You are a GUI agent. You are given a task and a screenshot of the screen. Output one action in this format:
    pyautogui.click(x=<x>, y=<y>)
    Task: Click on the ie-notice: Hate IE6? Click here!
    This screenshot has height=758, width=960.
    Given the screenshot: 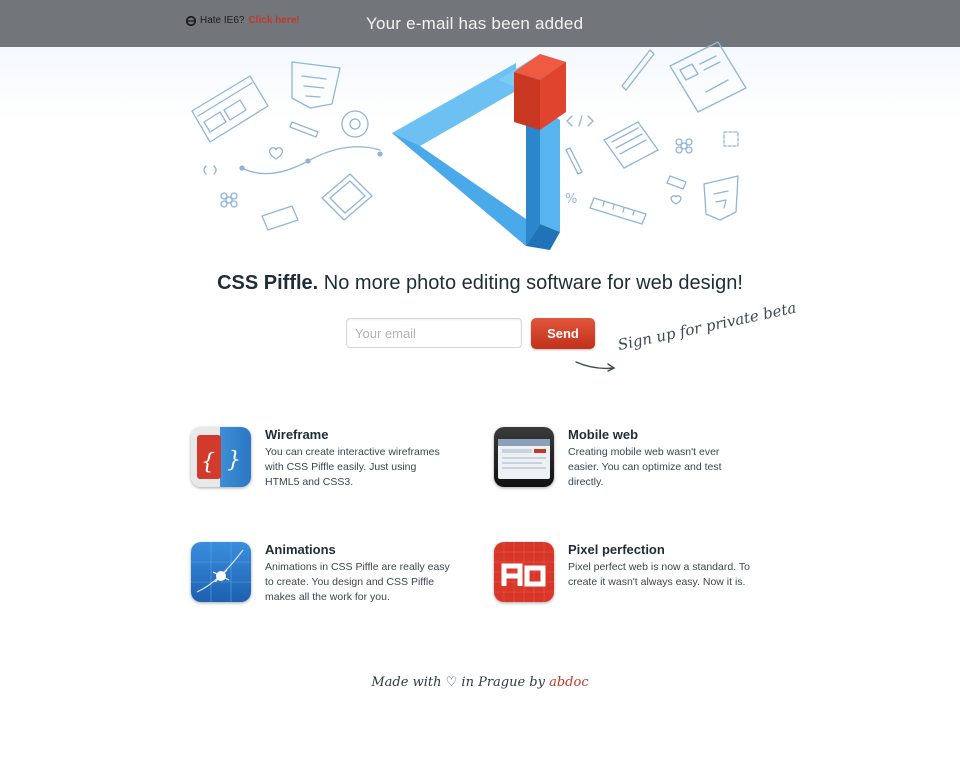 What is the action you would take?
    pyautogui.click(x=243, y=20)
    